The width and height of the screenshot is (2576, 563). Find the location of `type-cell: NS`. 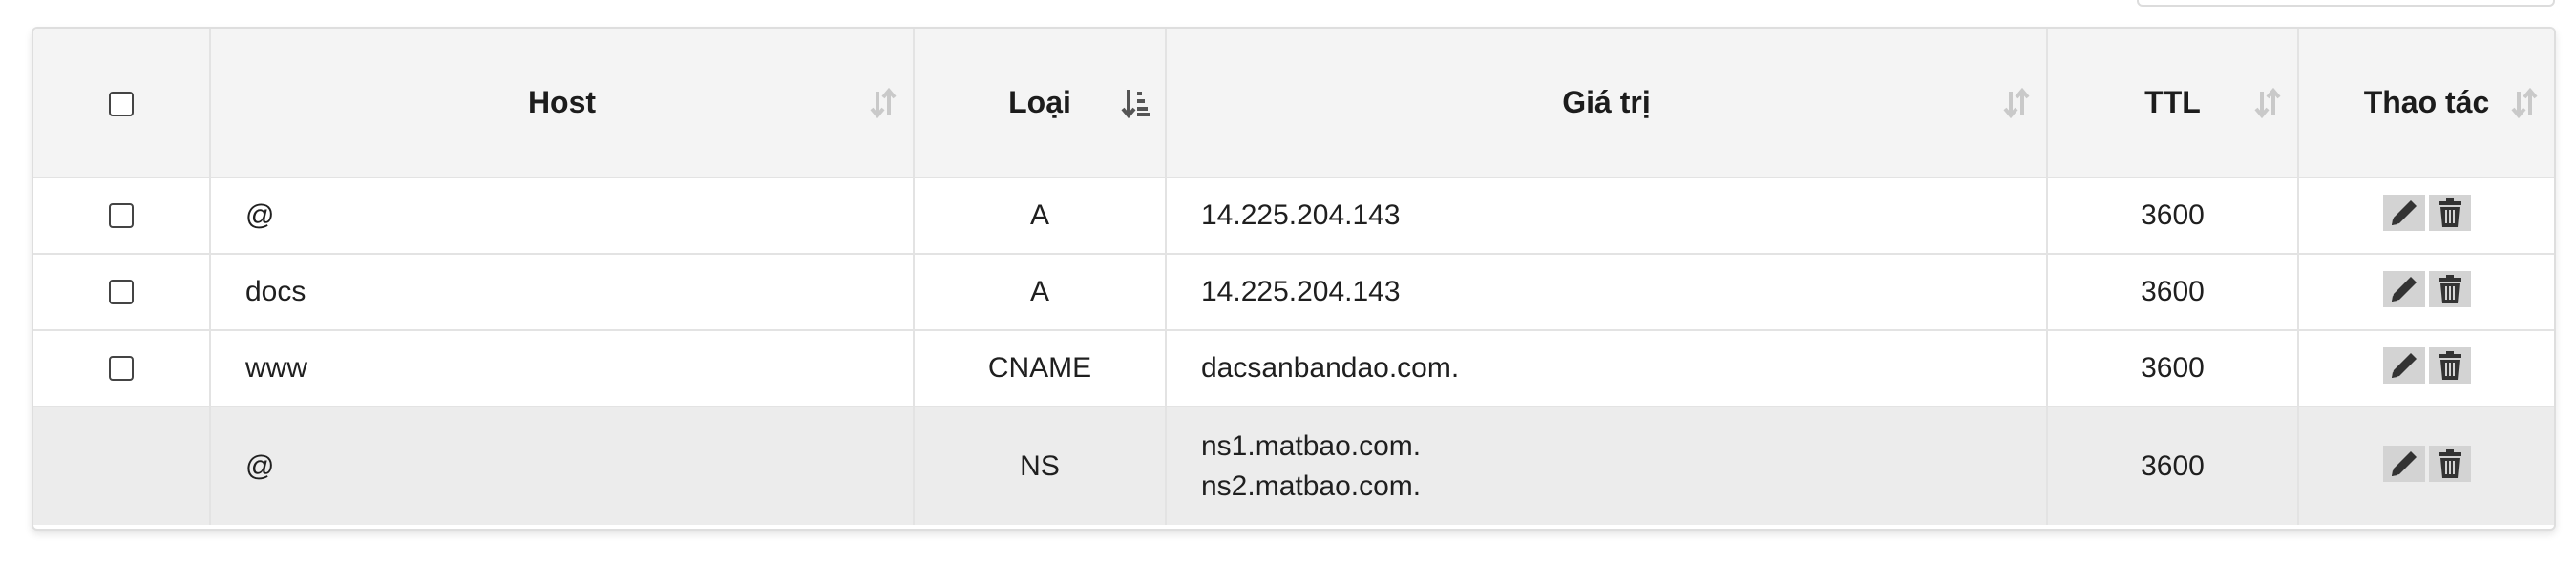

type-cell: NS is located at coordinates (1040, 466).